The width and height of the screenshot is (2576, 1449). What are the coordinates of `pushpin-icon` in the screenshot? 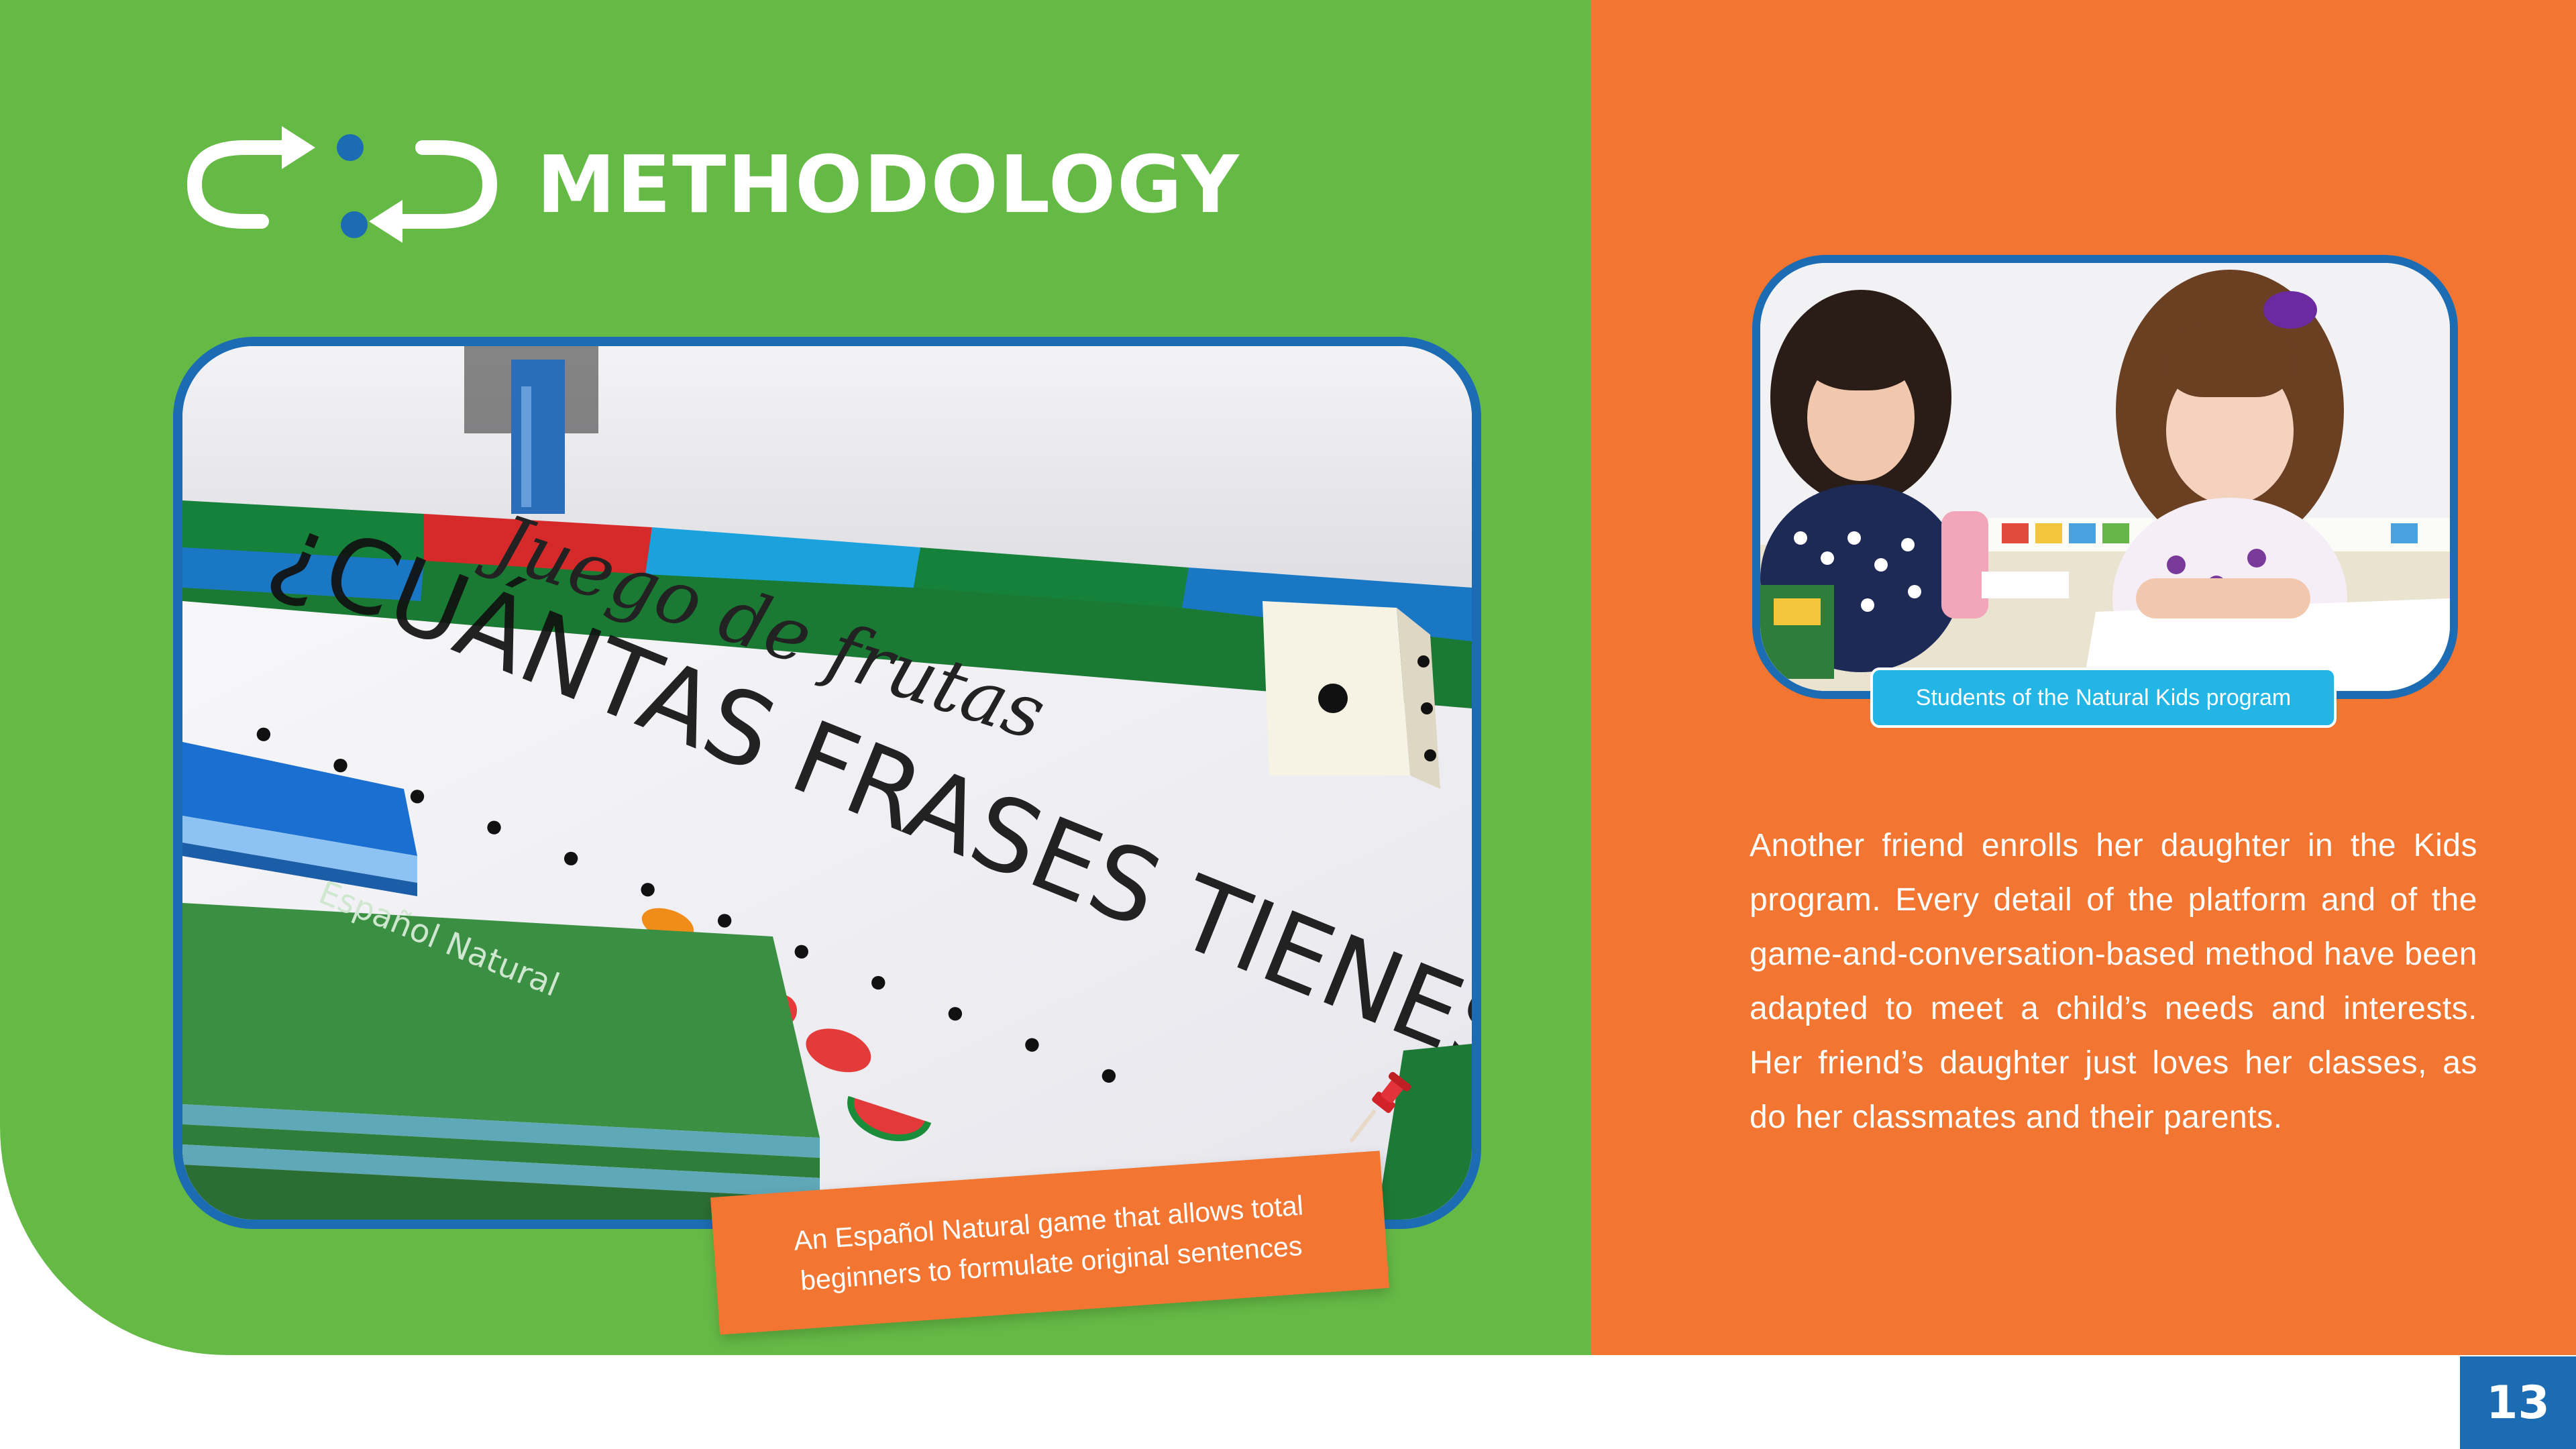 It's located at (1375, 1110).